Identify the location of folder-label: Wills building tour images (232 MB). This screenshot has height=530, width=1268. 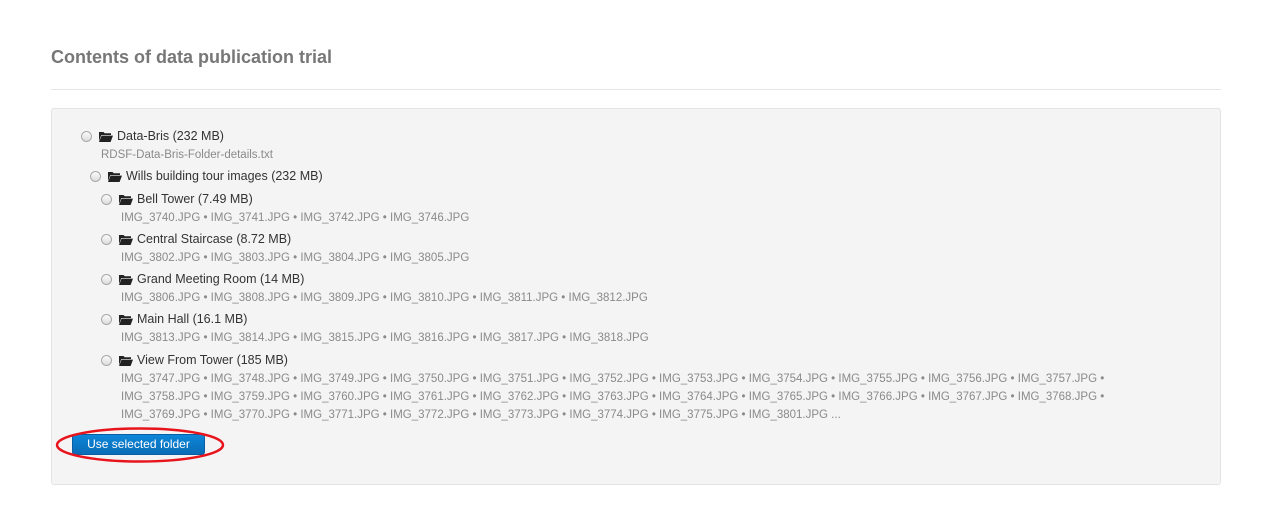
(224, 176).